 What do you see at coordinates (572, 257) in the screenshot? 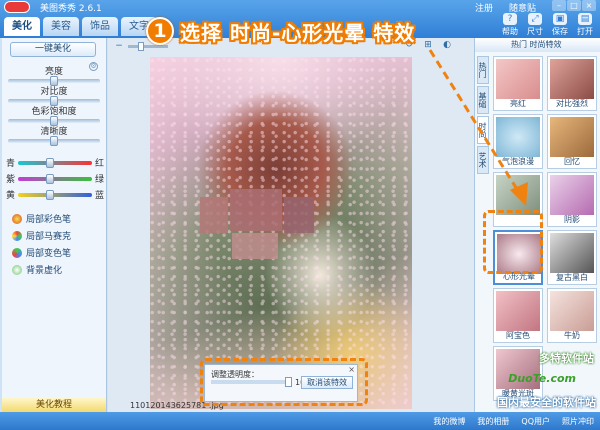
I see `effect-thumbnail: 复古黑白` at bounding box center [572, 257].